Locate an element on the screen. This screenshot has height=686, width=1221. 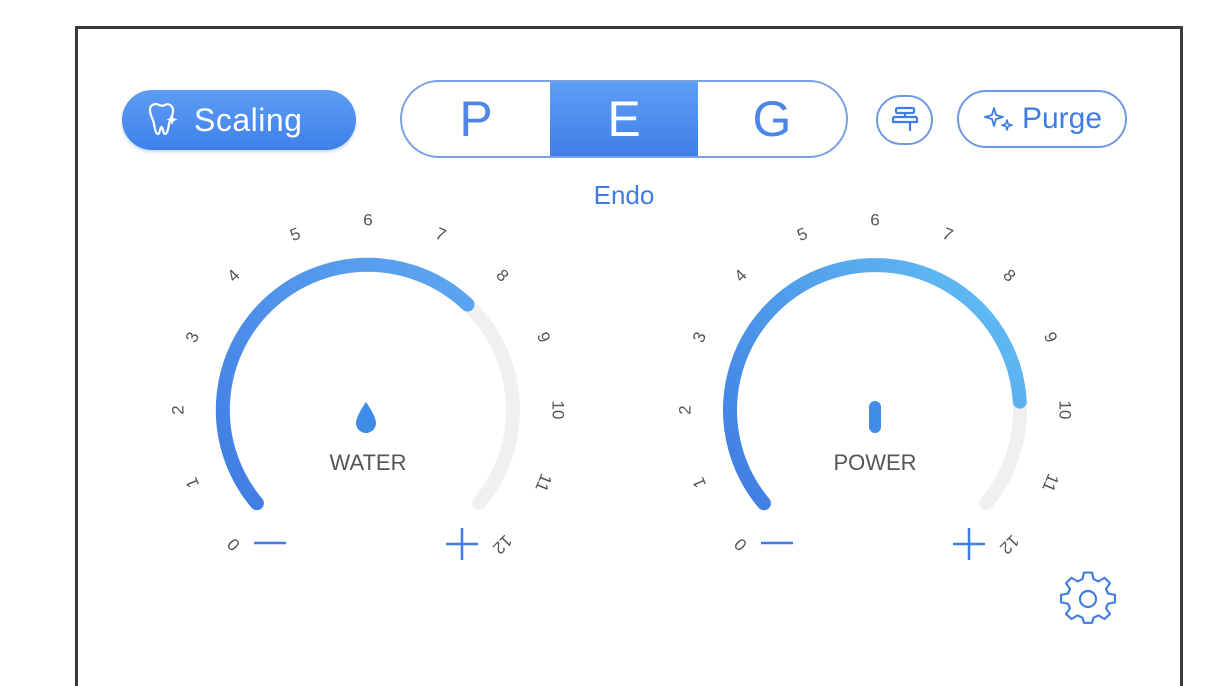
power-scale-tick-5: 5 is located at coordinates (802, 234).